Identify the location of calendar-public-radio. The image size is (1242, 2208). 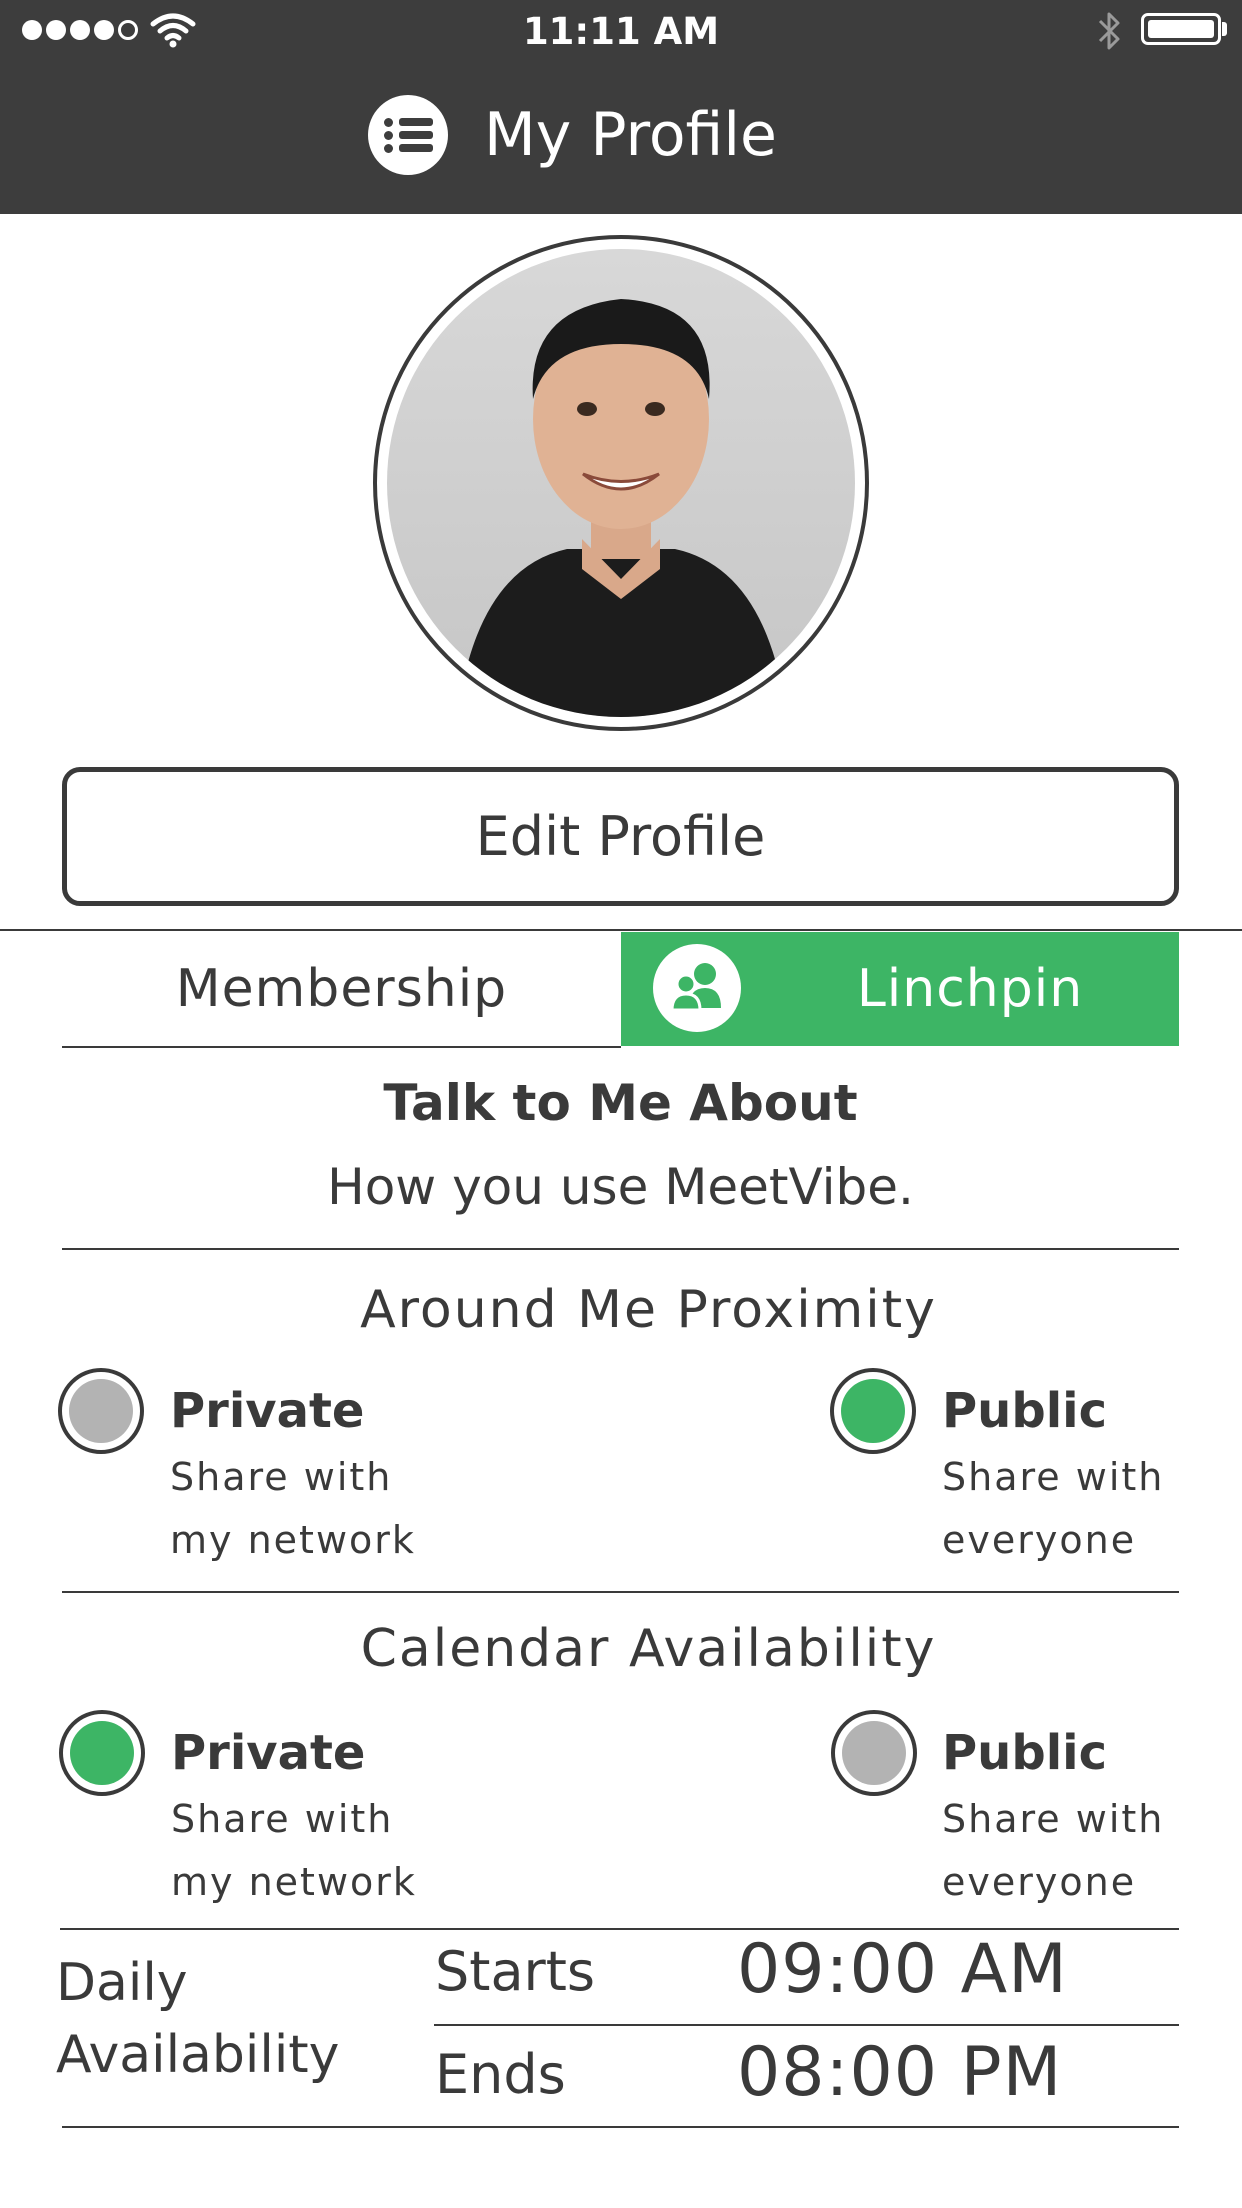
(874, 1753).